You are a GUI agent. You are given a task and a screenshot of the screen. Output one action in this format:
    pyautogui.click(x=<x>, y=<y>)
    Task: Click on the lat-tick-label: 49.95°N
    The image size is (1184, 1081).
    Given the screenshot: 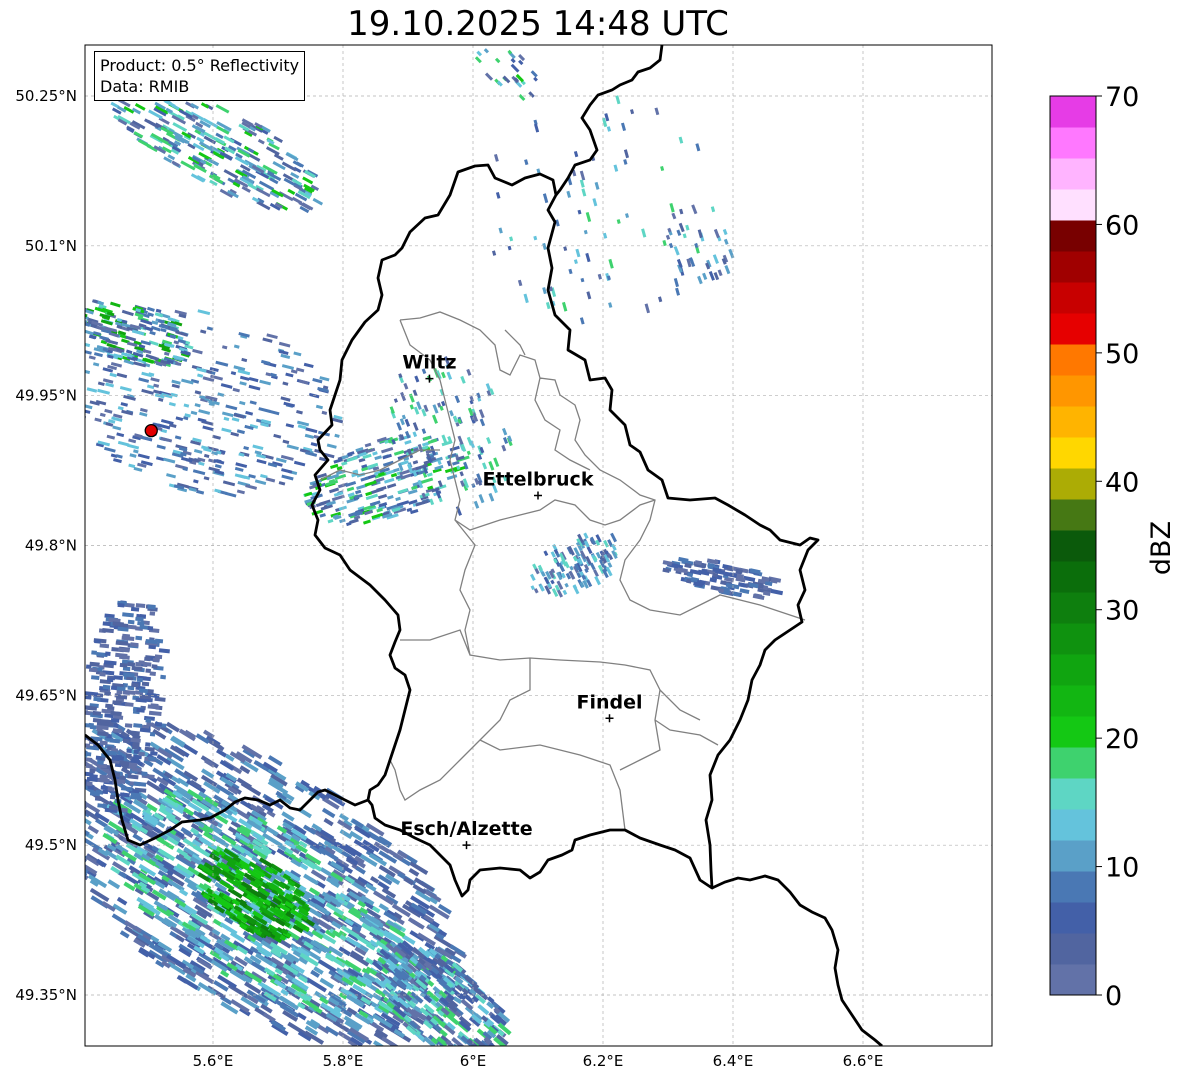 What is the action you would take?
    pyautogui.click(x=46, y=396)
    